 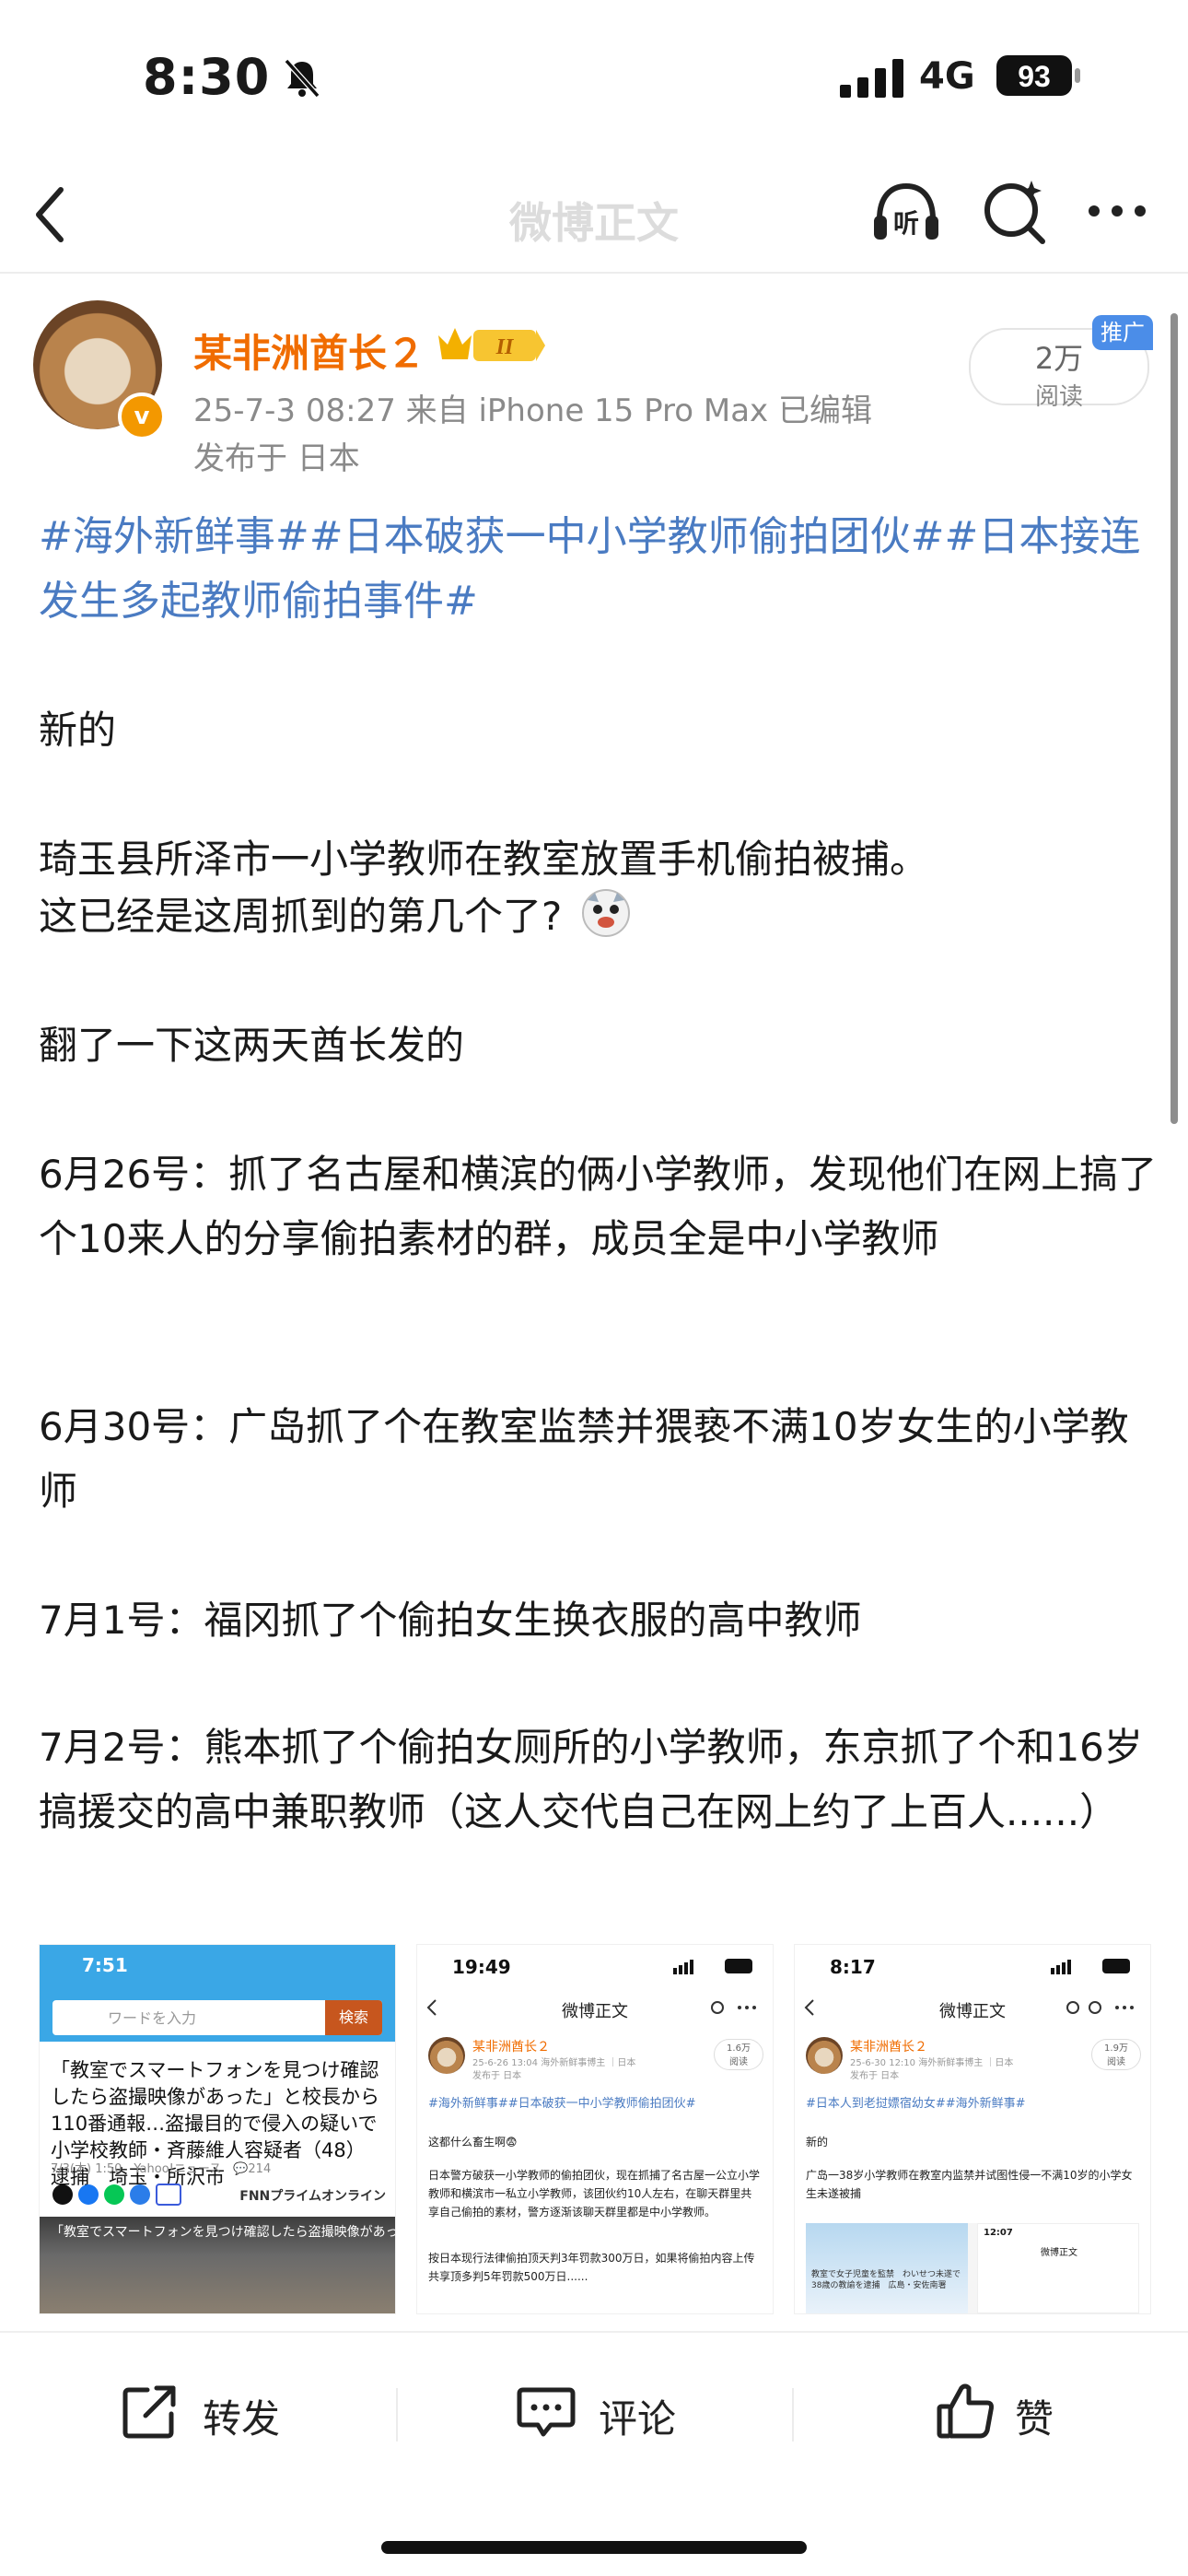 What do you see at coordinates (78, 731) in the screenshot?
I see `post-paragraph: 新的` at bounding box center [78, 731].